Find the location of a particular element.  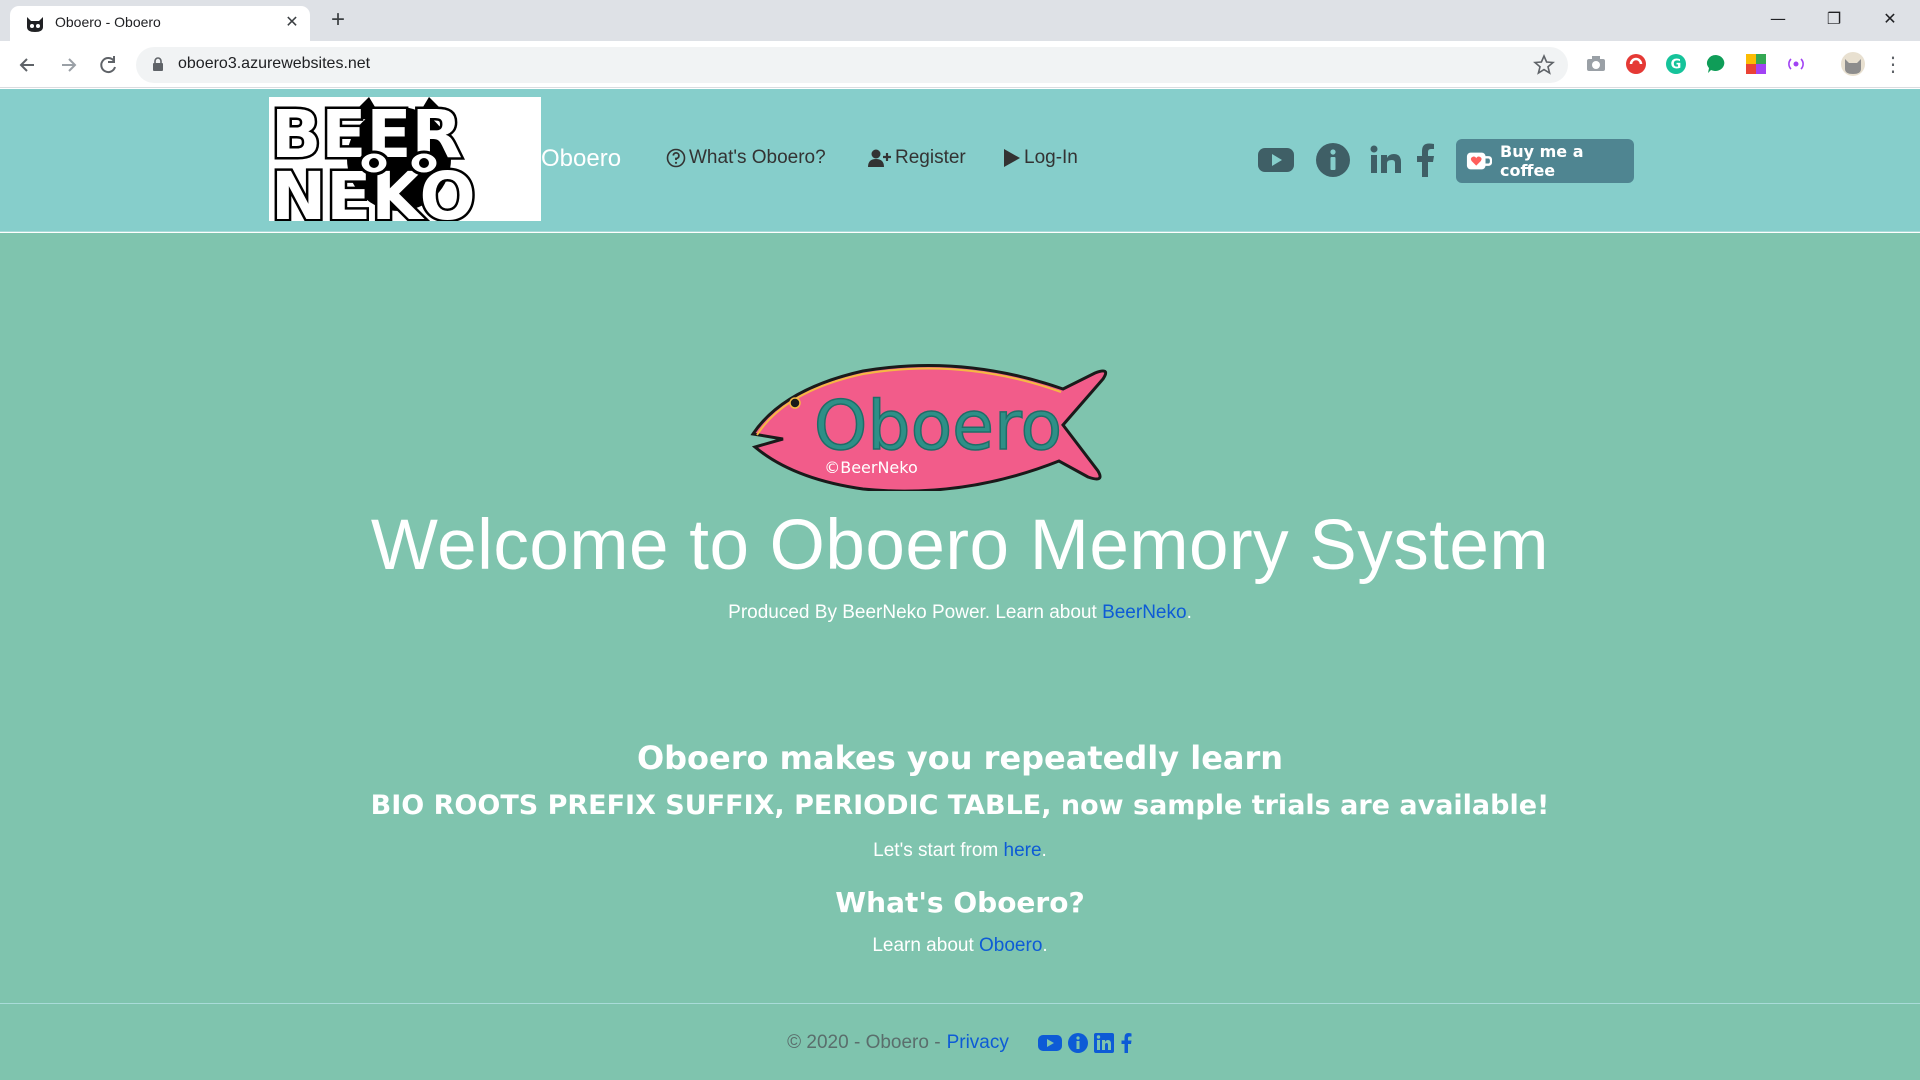

menu-kebab-icon: ⋮ is located at coordinates (1893, 64).